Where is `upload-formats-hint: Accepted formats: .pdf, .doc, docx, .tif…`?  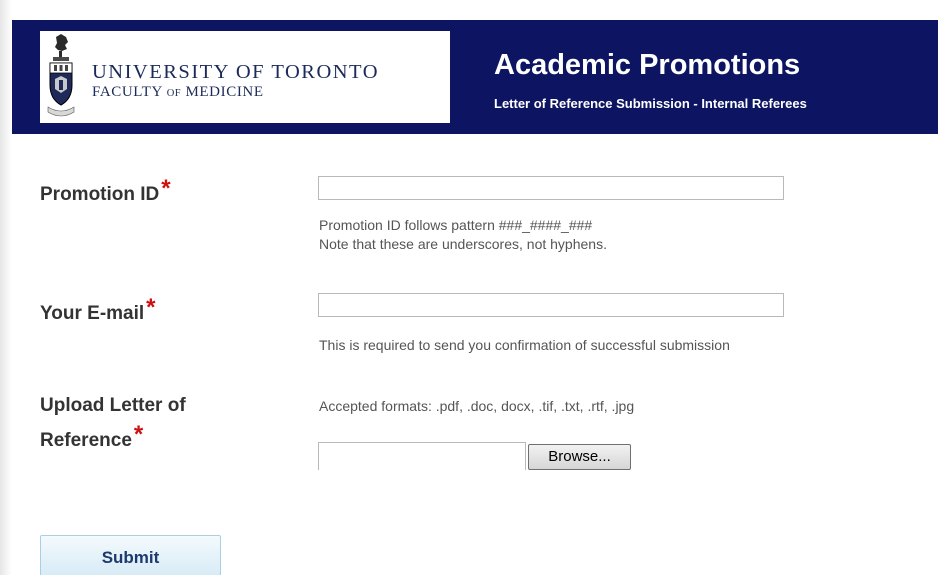 upload-formats-hint: Accepted formats: .pdf, .doc, docx, .tif… is located at coordinates (477, 406).